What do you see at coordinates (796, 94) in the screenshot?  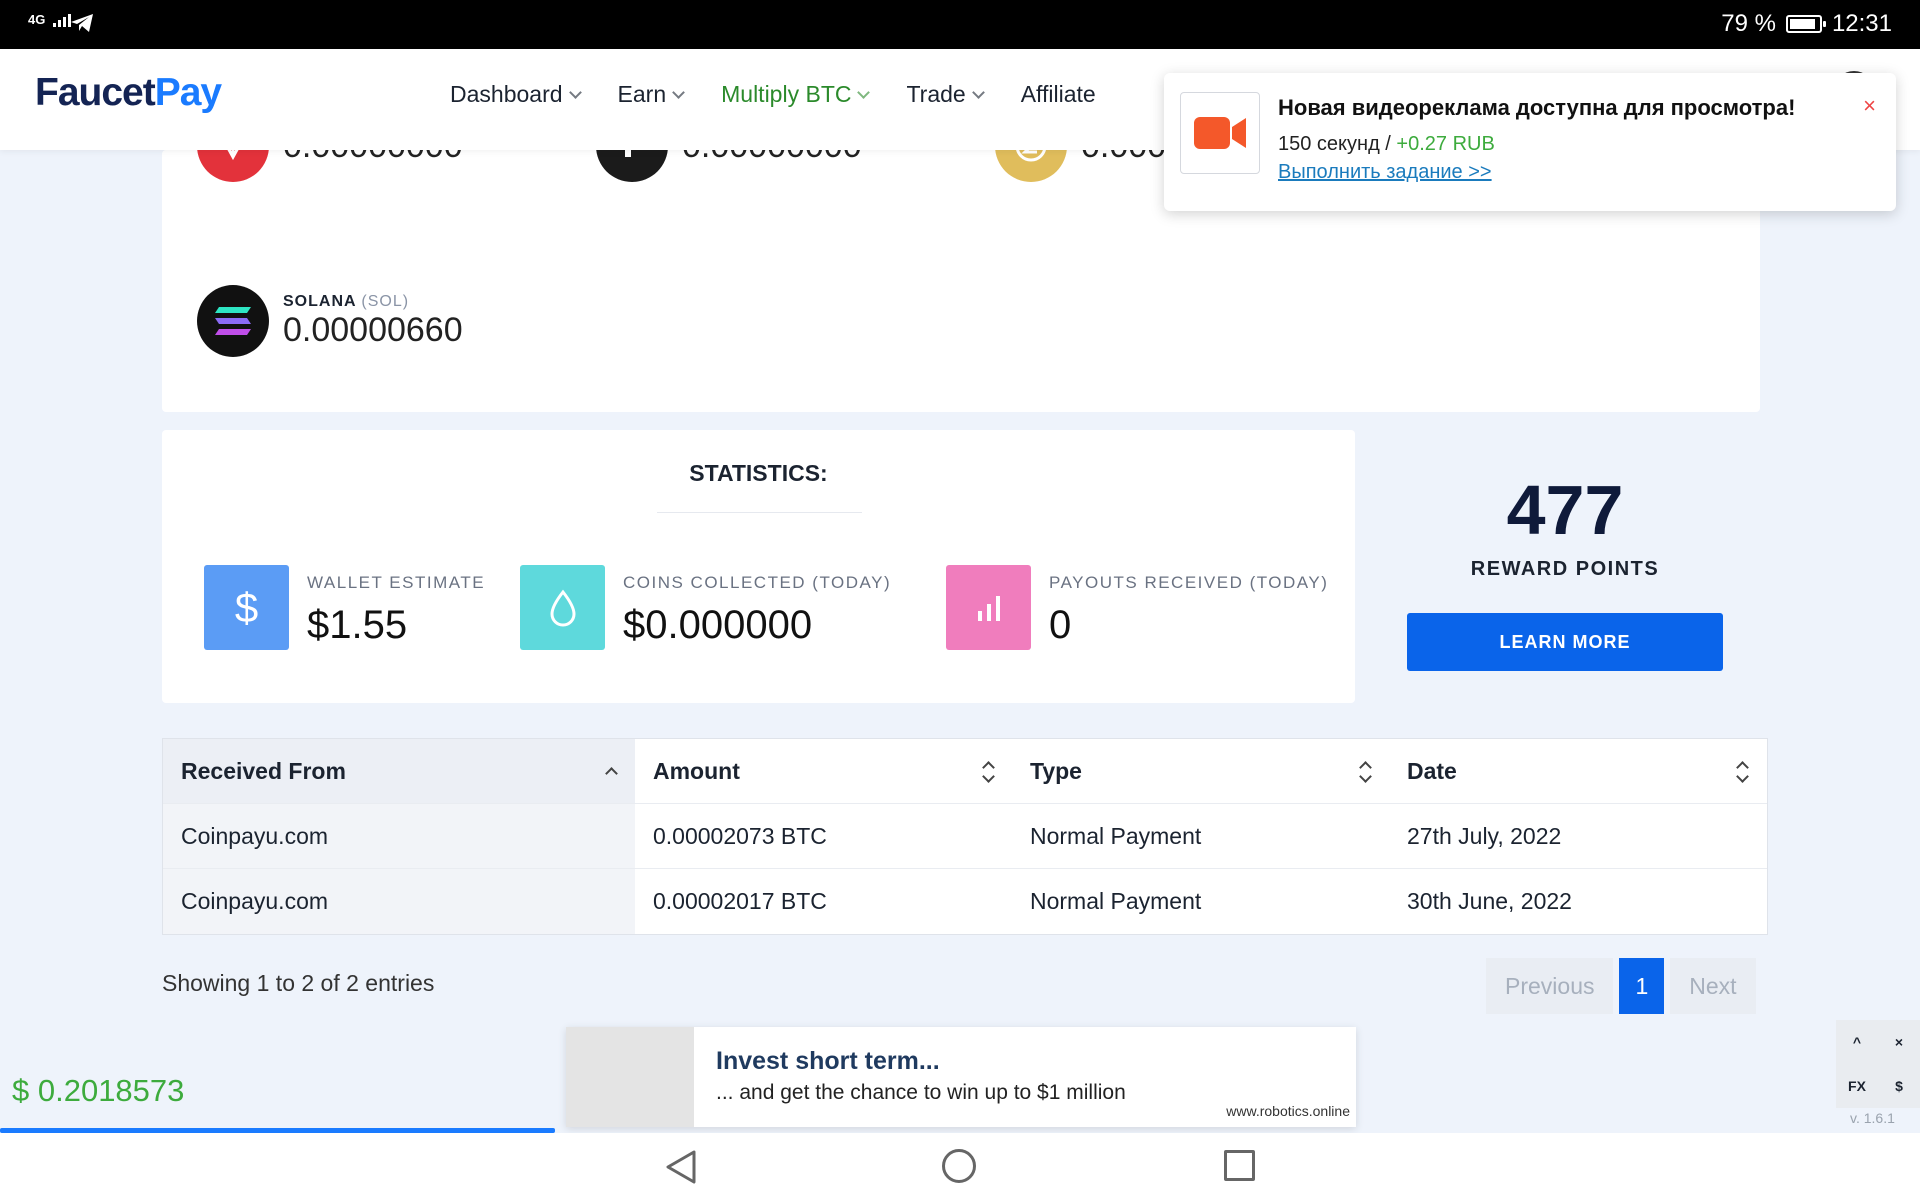 I see `nav-multiply-btc: Multiply BTC` at bounding box center [796, 94].